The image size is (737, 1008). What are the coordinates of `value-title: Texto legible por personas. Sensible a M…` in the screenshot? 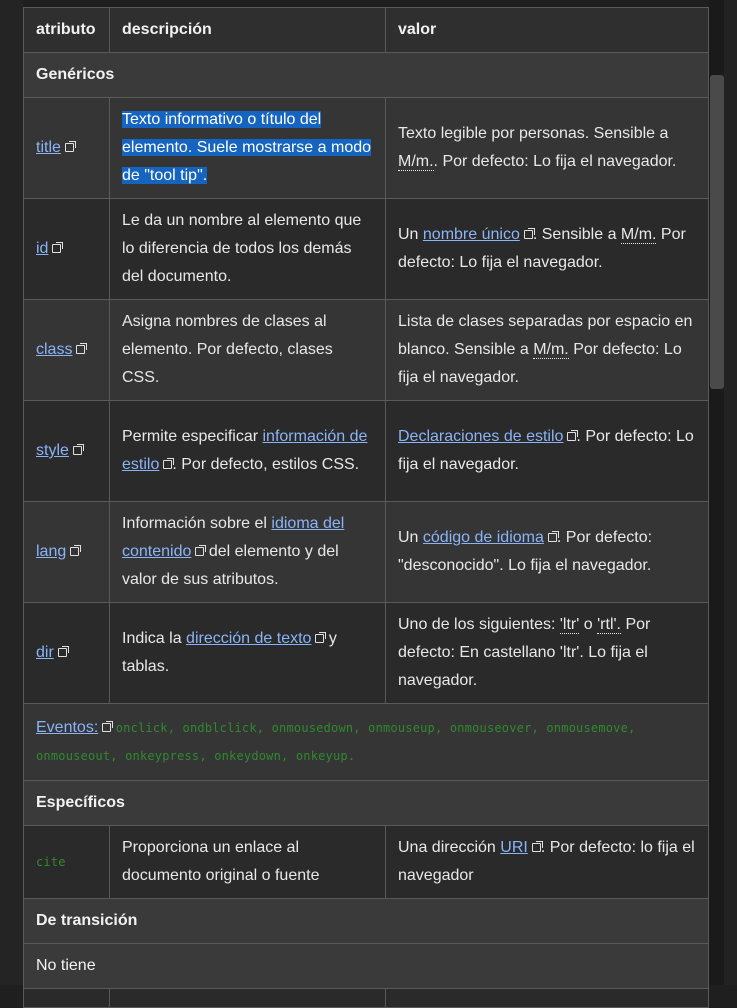 It's located at (547, 148).